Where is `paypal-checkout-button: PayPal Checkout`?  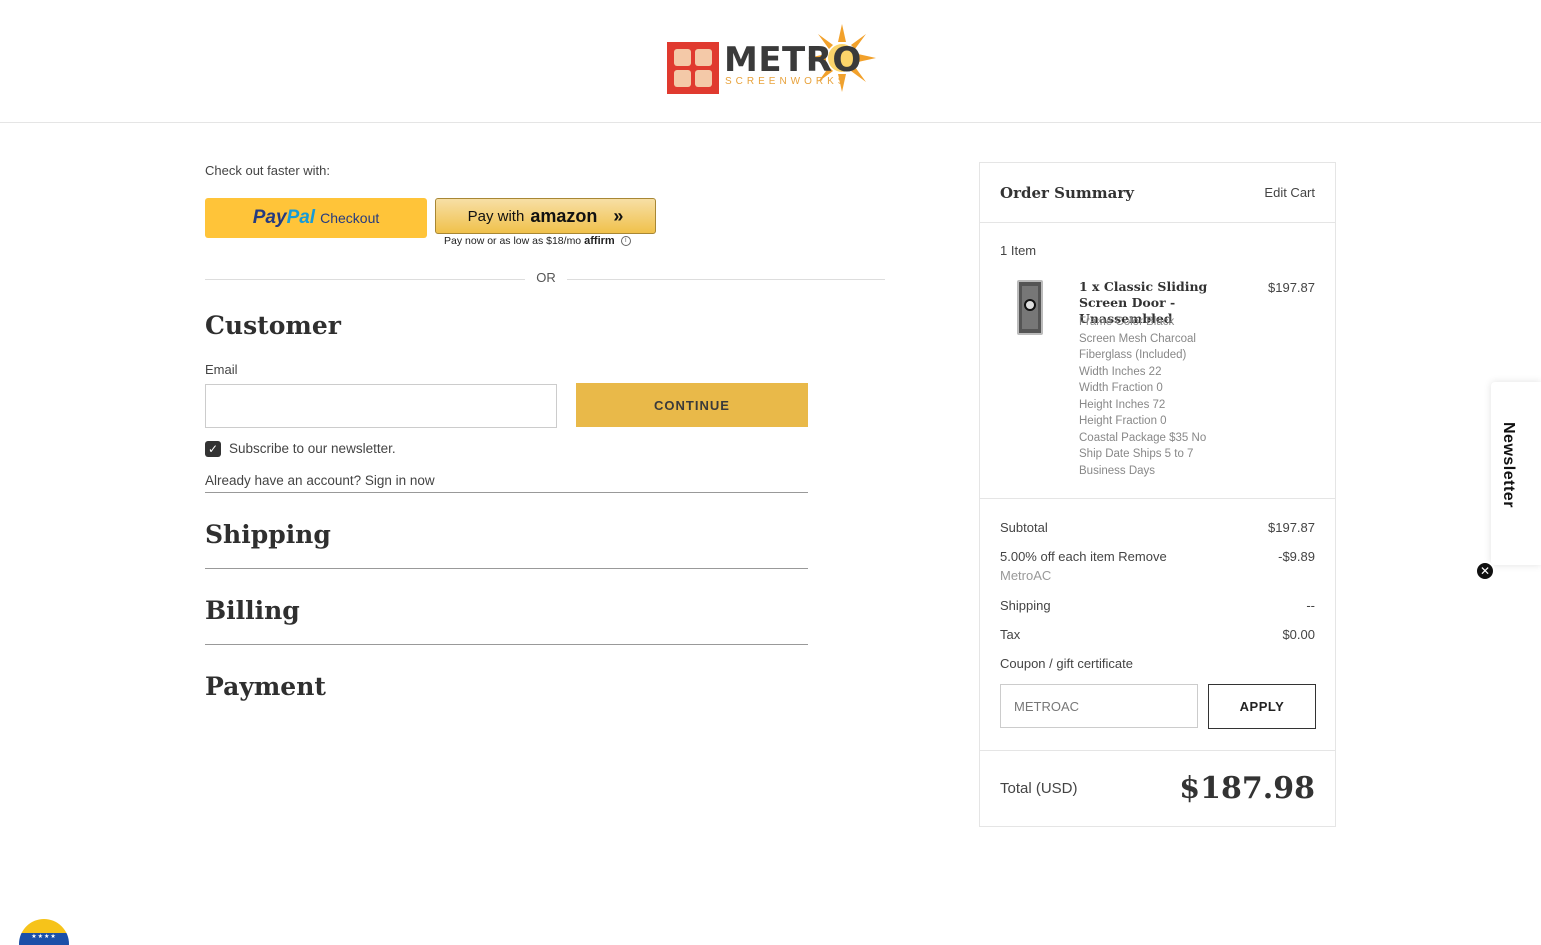
paypal-checkout-button: PayPal Checkout is located at coordinates (316, 218).